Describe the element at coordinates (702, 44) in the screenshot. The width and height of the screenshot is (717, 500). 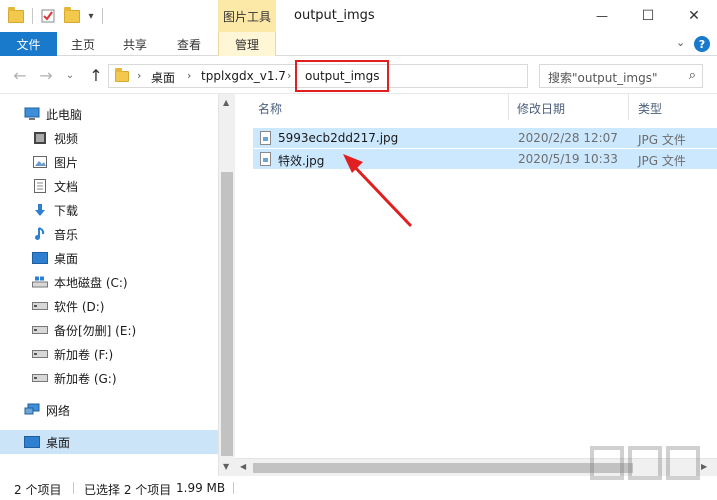
I see `help-icon: ?` at that location.